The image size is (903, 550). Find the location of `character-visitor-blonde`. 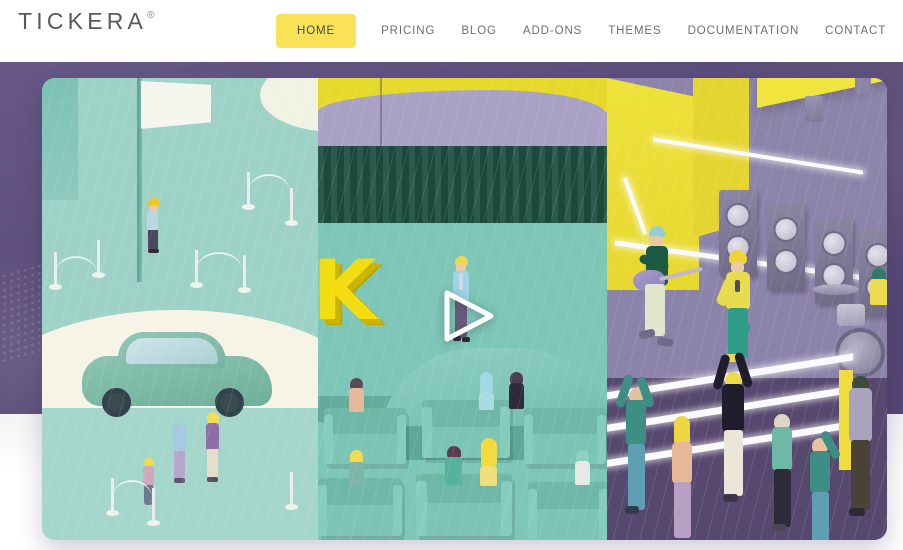

character-visitor-blonde is located at coordinates (213, 449).